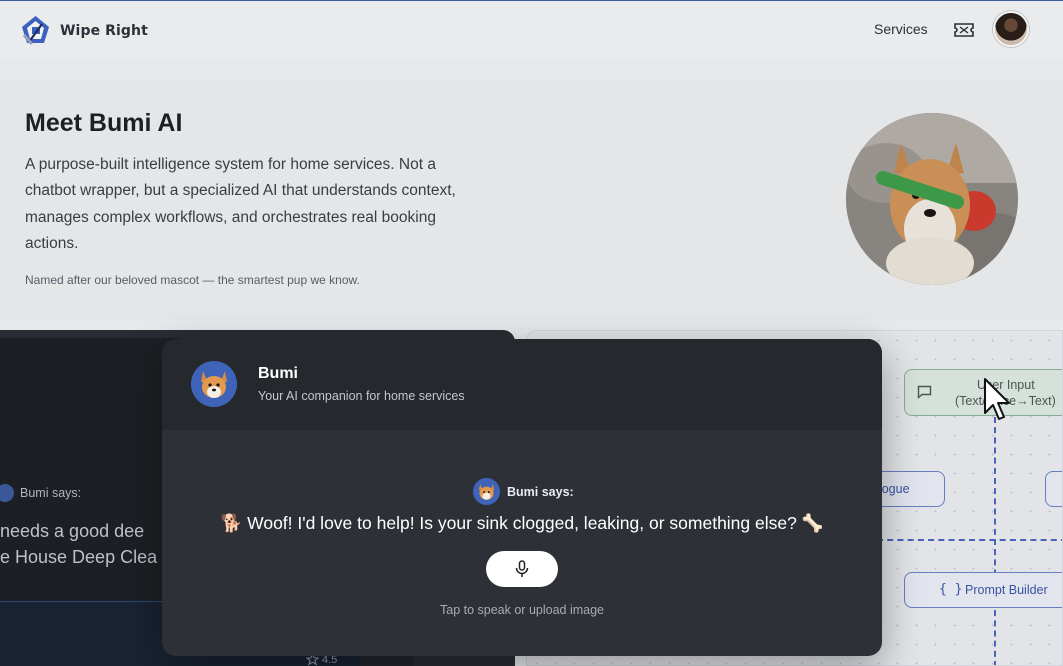 This screenshot has height=666, width=1063. What do you see at coordinates (522, 610) in the screenshot?
I see `mic-hint: Tap to speak or upload image` at bounding box center [522, 610].